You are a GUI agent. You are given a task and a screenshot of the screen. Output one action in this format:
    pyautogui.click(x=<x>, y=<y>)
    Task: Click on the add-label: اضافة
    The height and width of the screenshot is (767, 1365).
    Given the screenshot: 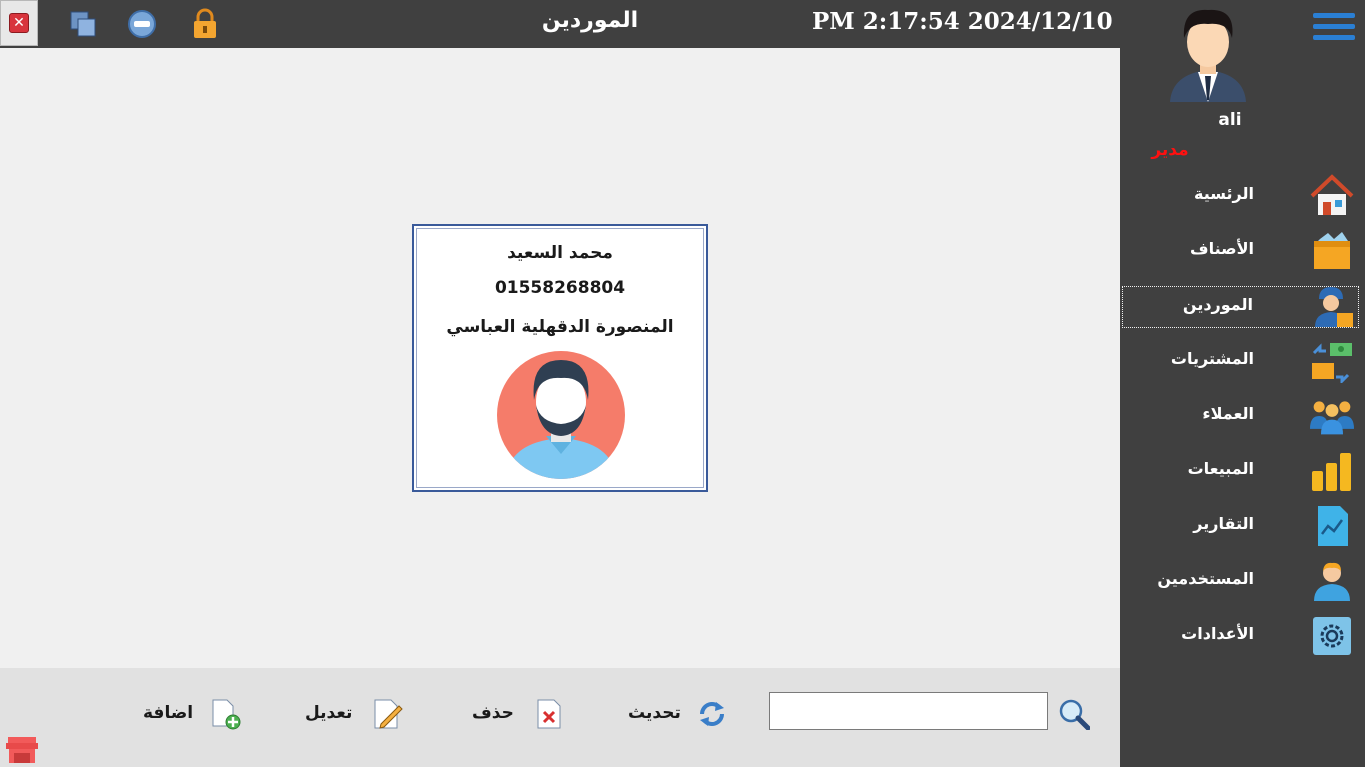 What is the action you would take?
    pyautogui.click(x=168, y=713)
    